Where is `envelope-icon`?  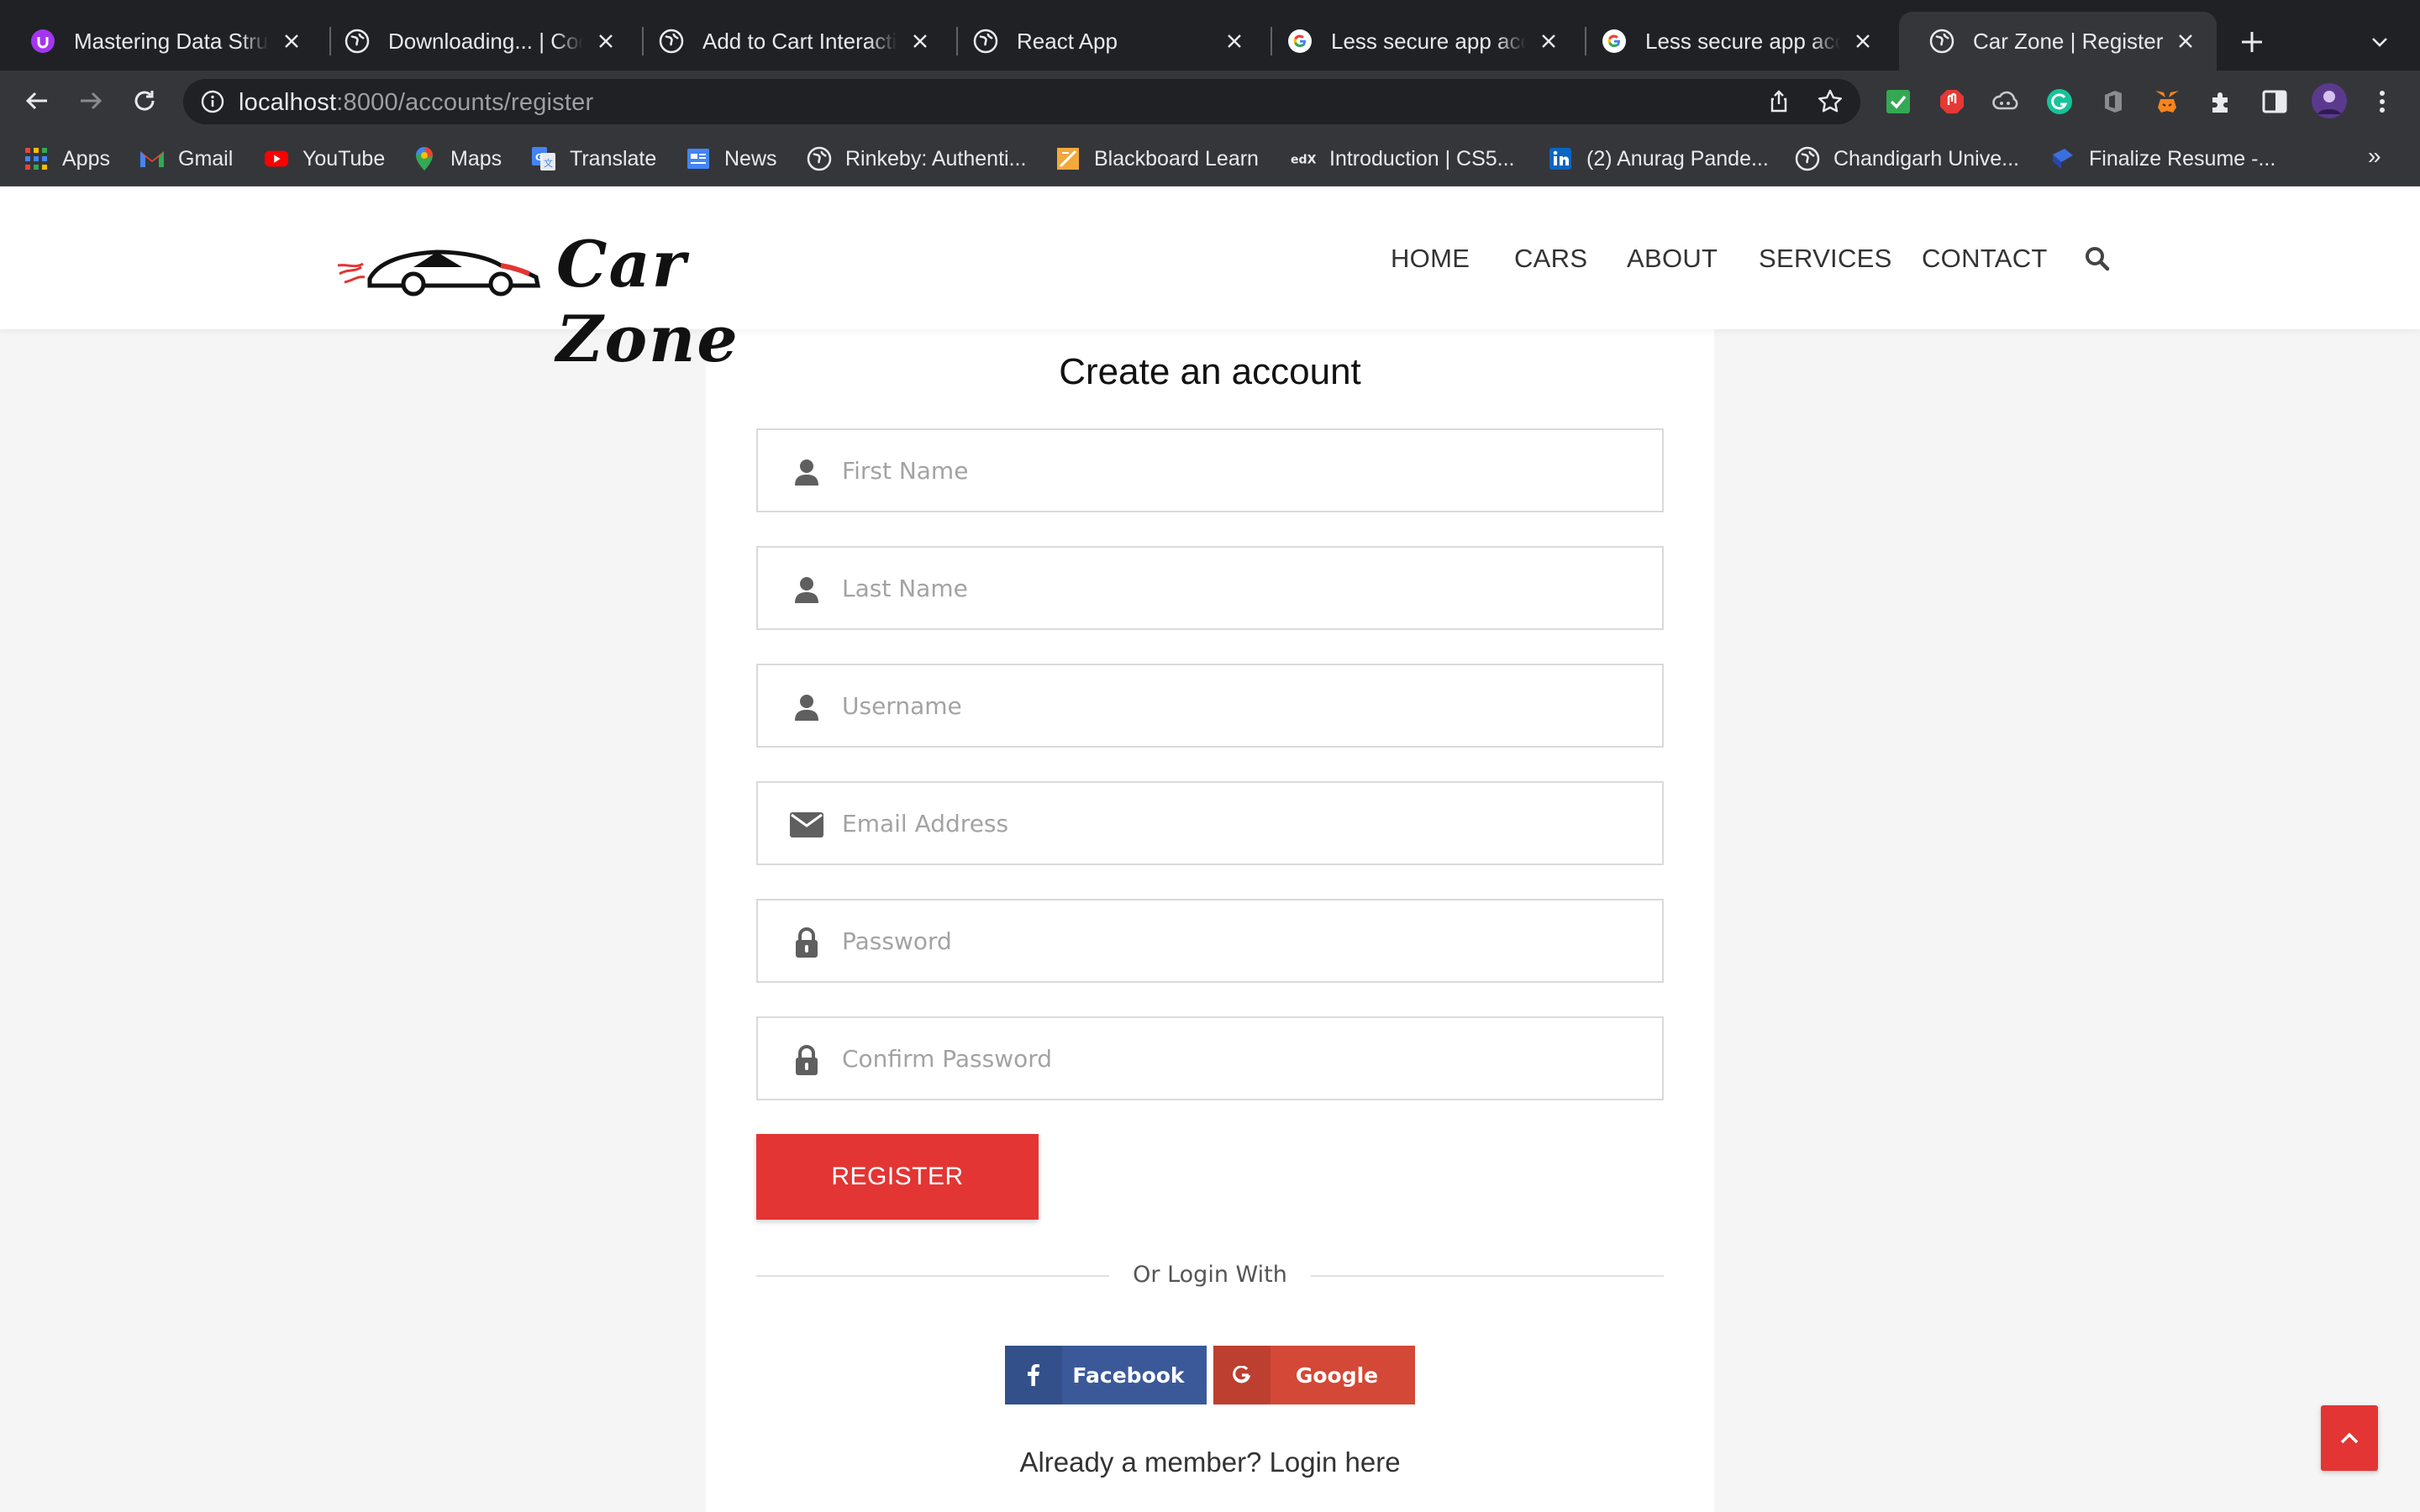
envelope-icon is located at coordinates (807, 825).